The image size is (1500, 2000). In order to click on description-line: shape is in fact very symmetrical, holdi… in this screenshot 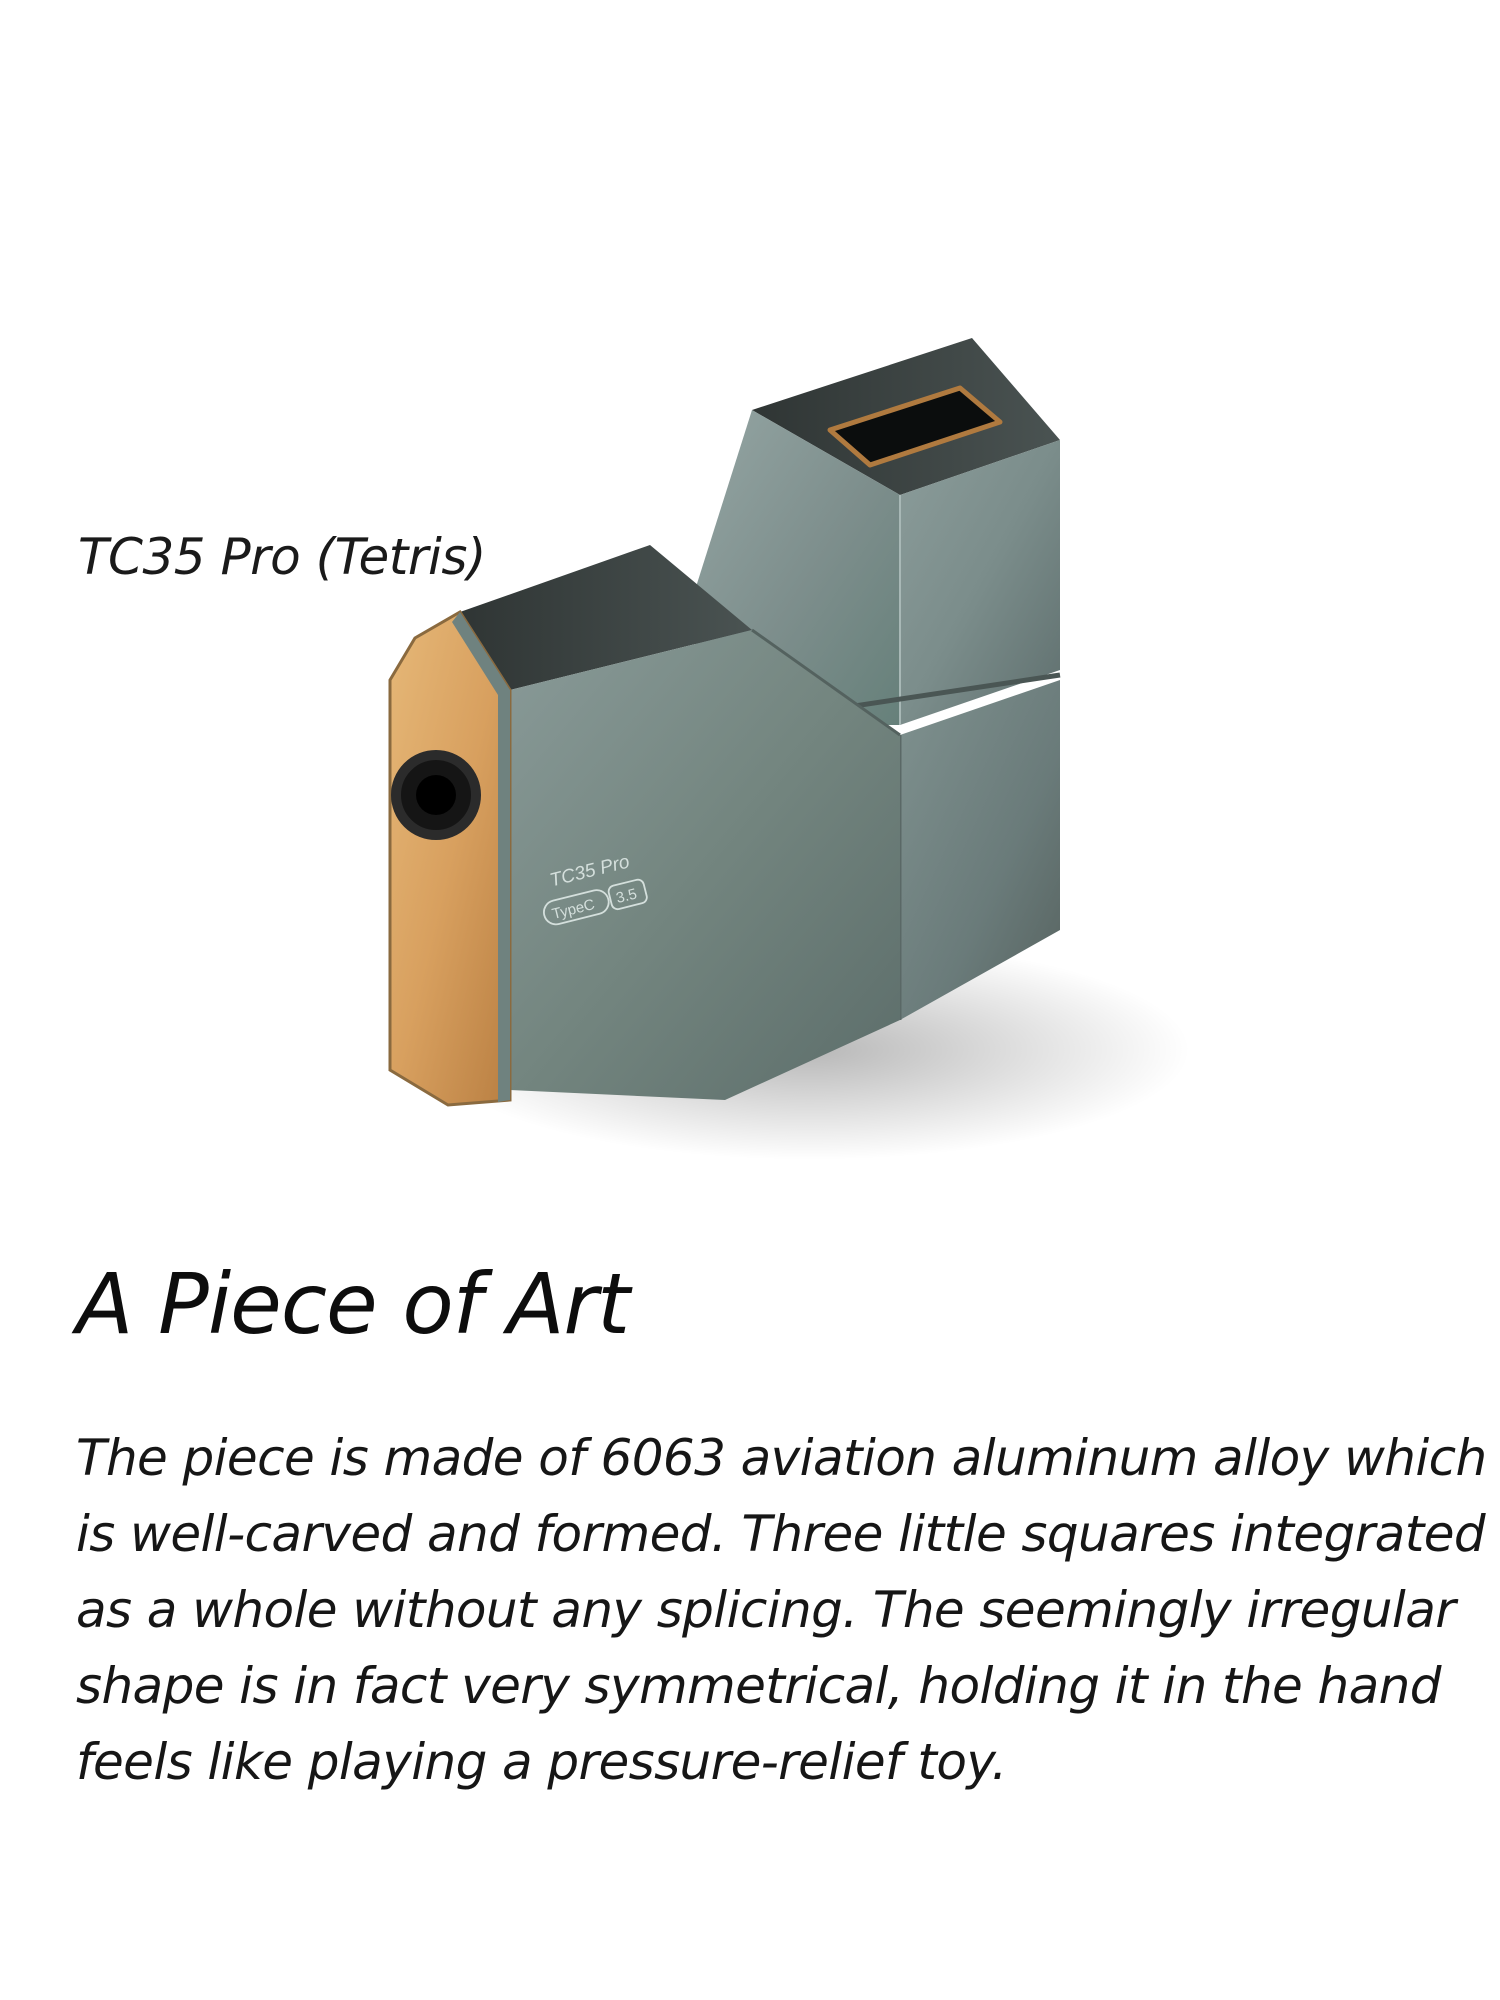, I will do `click(758, 1686)`.